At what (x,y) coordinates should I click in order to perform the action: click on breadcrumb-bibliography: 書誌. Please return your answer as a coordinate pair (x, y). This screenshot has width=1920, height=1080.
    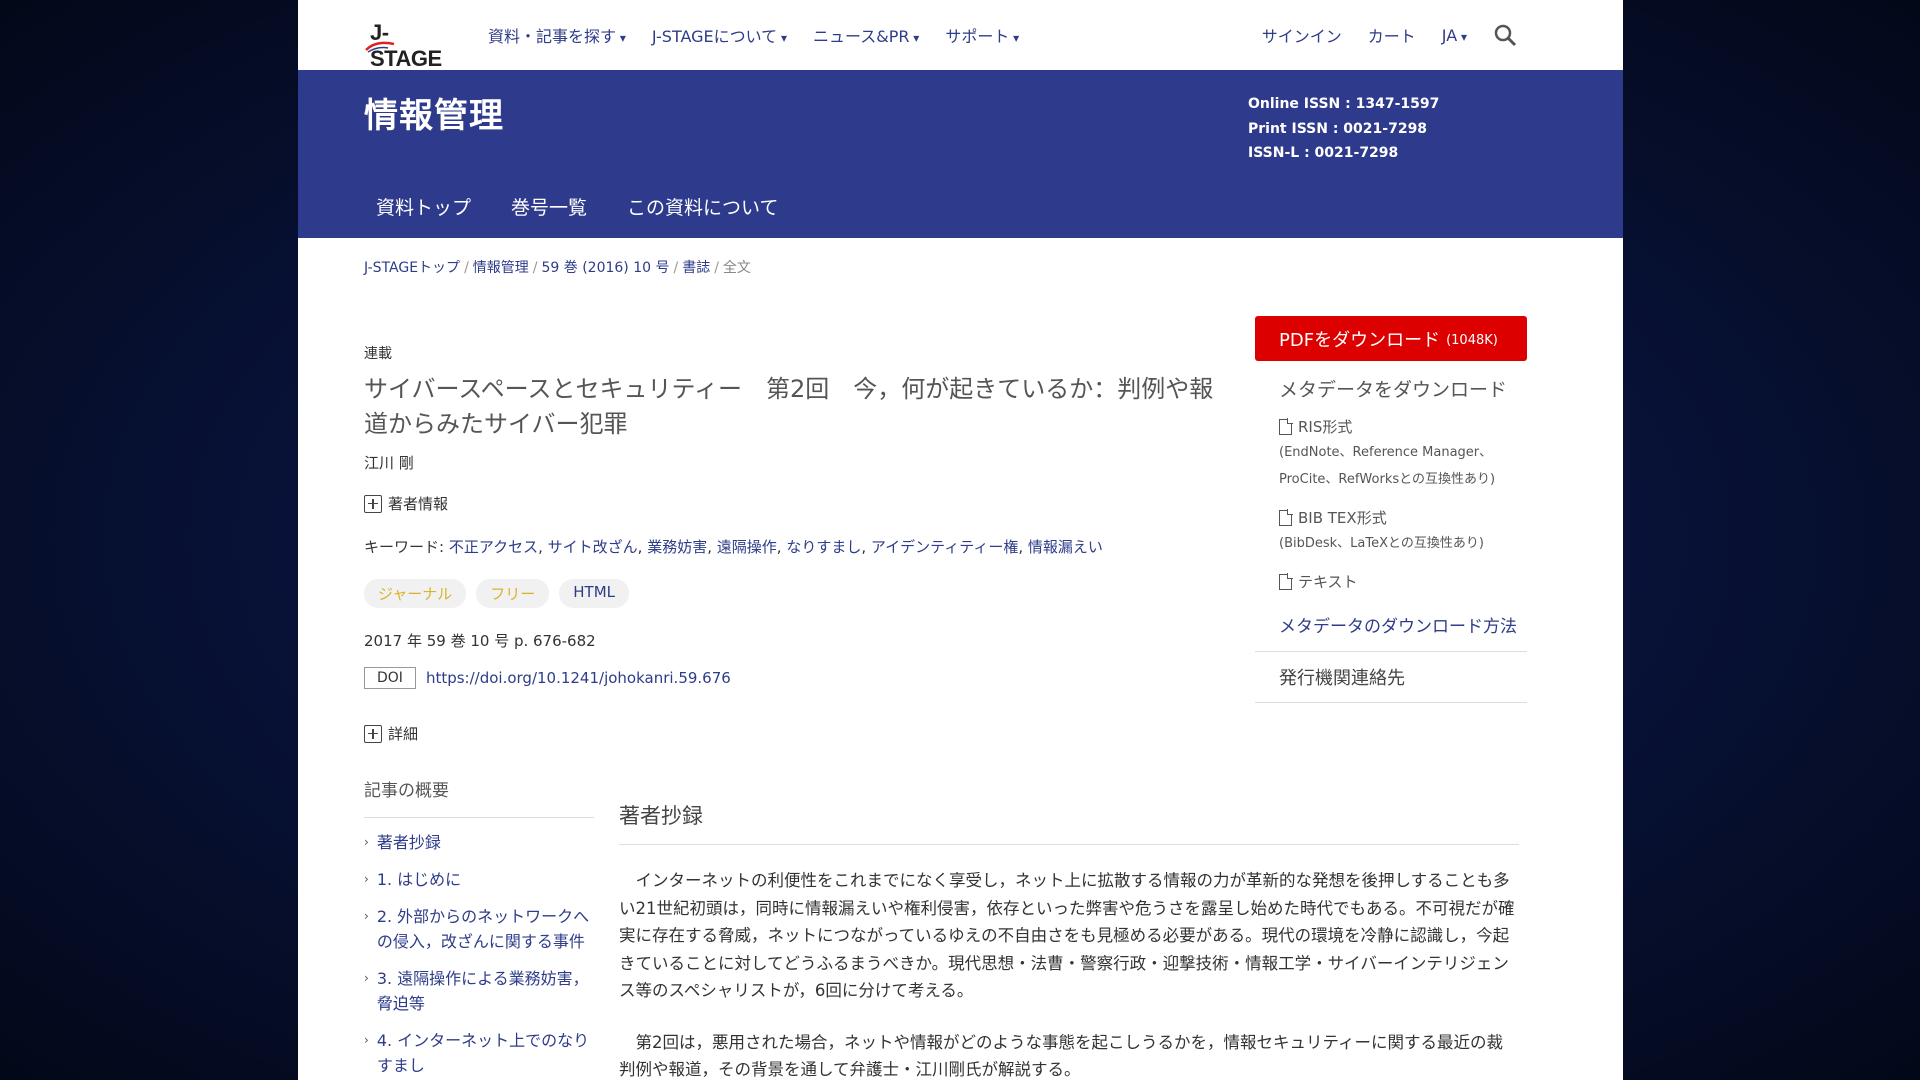
    Looking at the image, I should click on (696, 268).